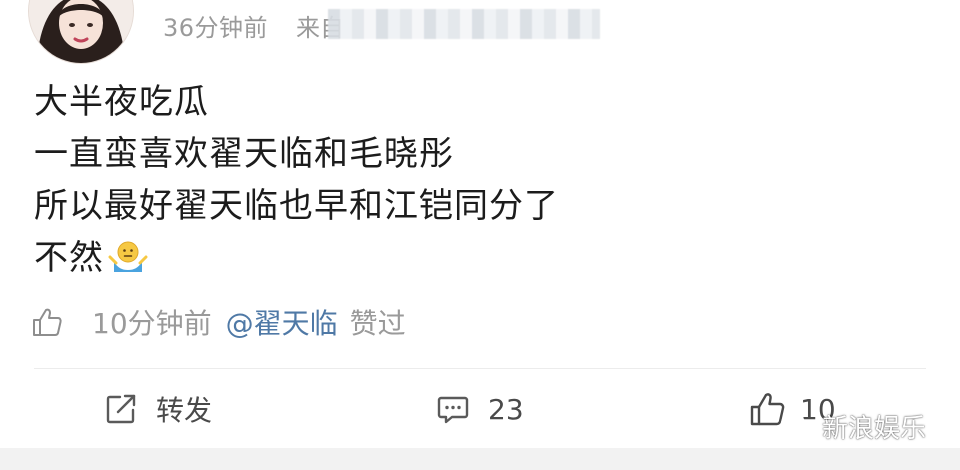 This screenshot has height=470, width=960. I want to click on shrug-emoji-icon, so click(128, 256).